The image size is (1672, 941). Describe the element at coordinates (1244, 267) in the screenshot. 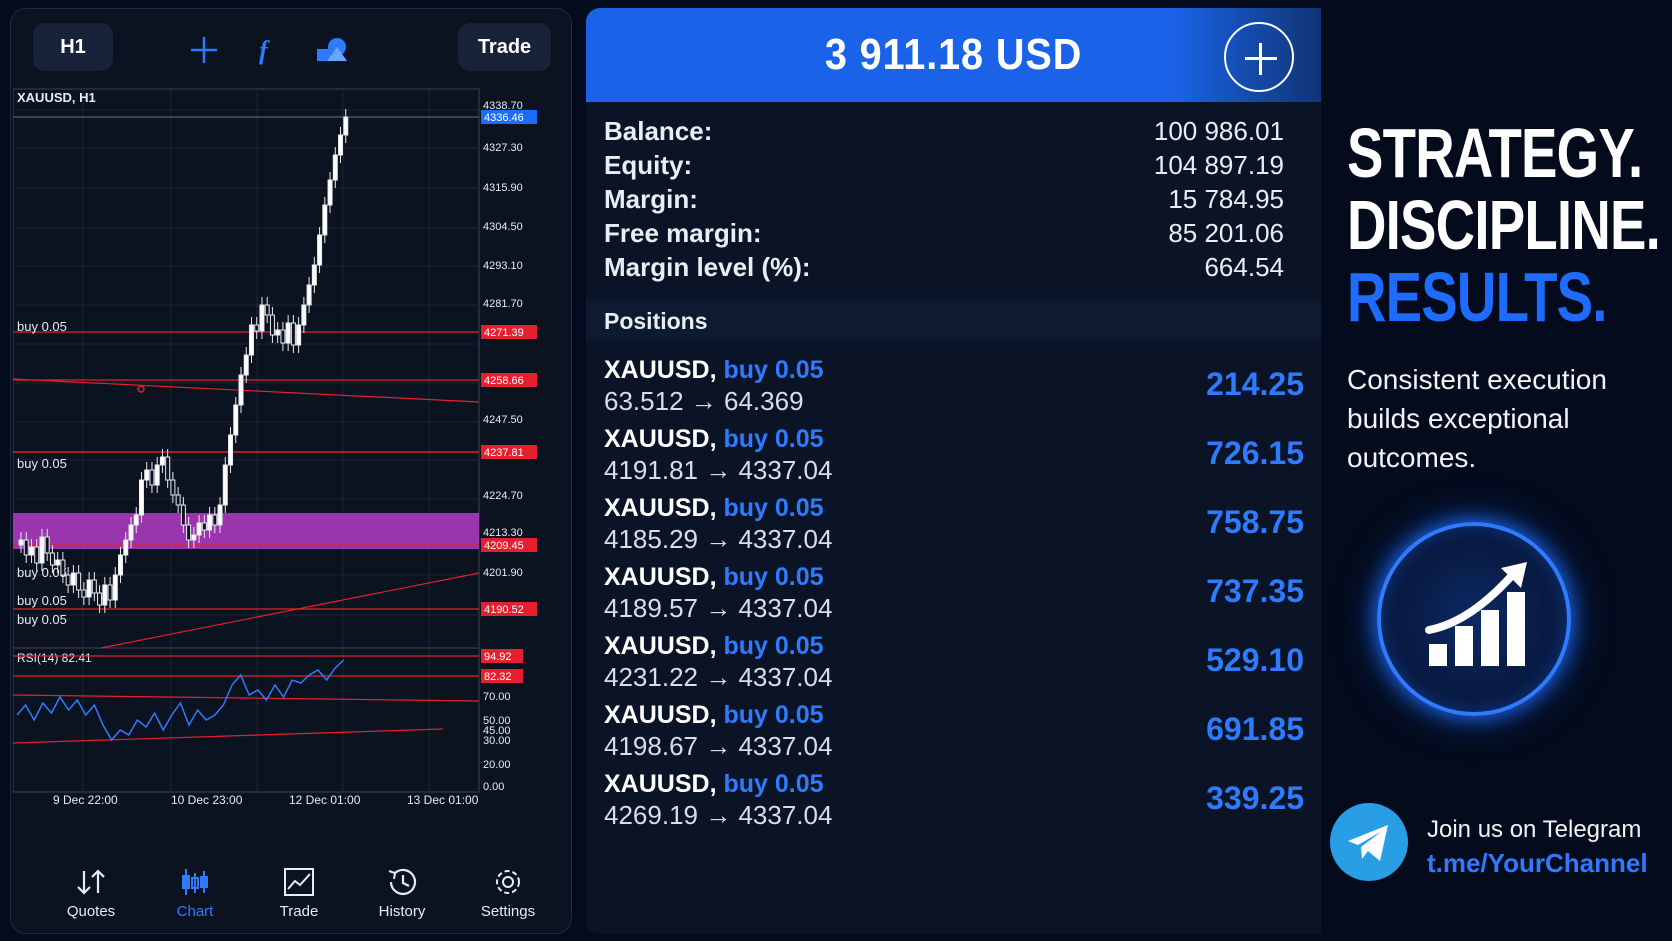

I see `summary-value: 664.54` at that location.